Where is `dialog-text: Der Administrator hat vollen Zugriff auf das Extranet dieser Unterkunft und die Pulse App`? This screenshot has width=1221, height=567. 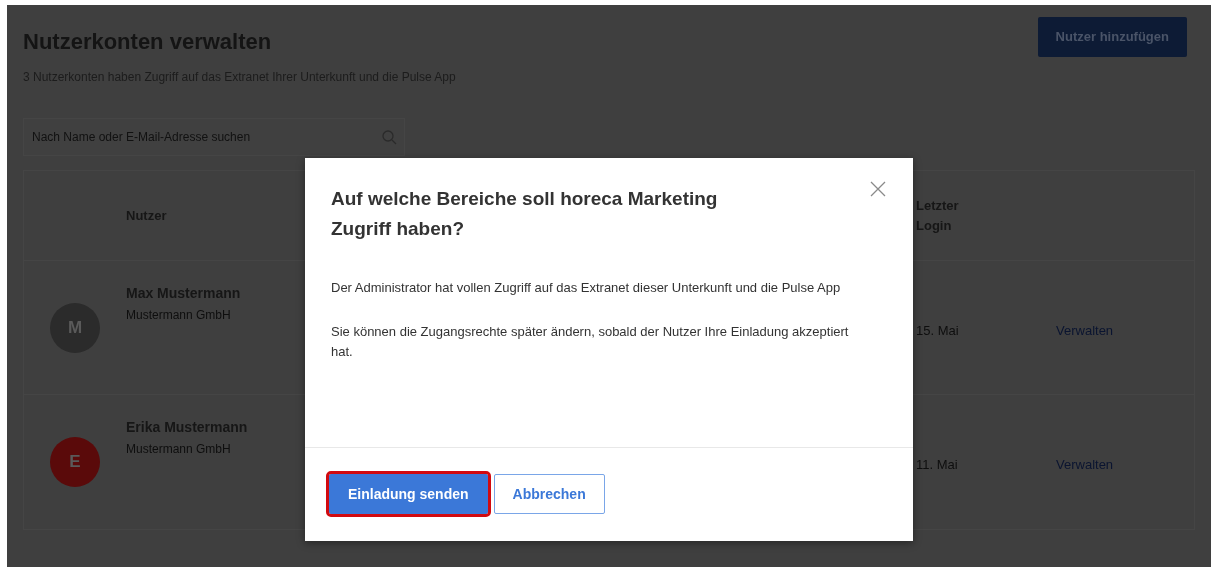
dialog-text: Der Administrator hat vollen Zugriff auf das Extranet dieser Unterkunft und die Pulse App is located at coordinates (586, 288).